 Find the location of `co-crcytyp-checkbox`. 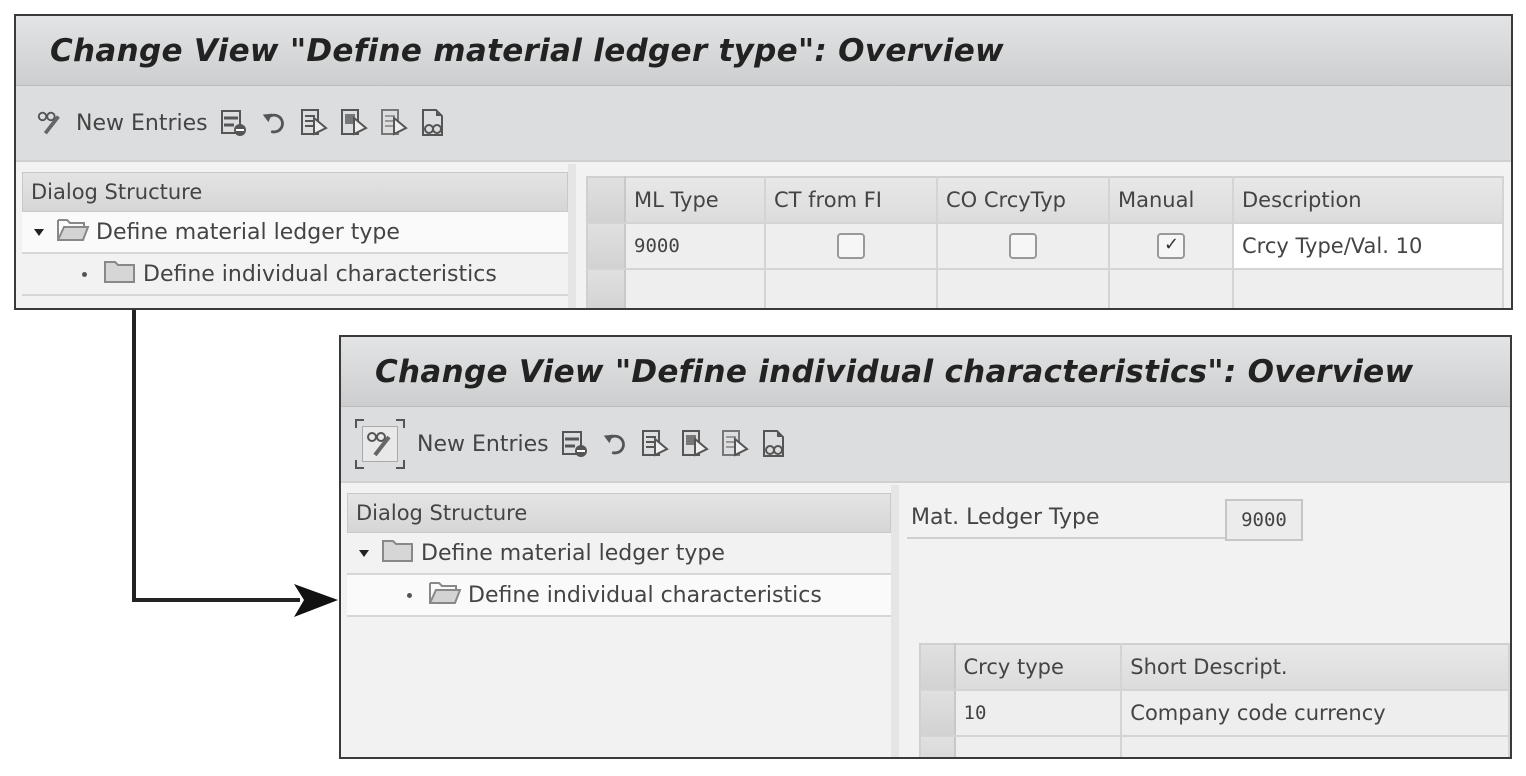

co-crcytyp-checkbox is located at coordinates (1023, 246).